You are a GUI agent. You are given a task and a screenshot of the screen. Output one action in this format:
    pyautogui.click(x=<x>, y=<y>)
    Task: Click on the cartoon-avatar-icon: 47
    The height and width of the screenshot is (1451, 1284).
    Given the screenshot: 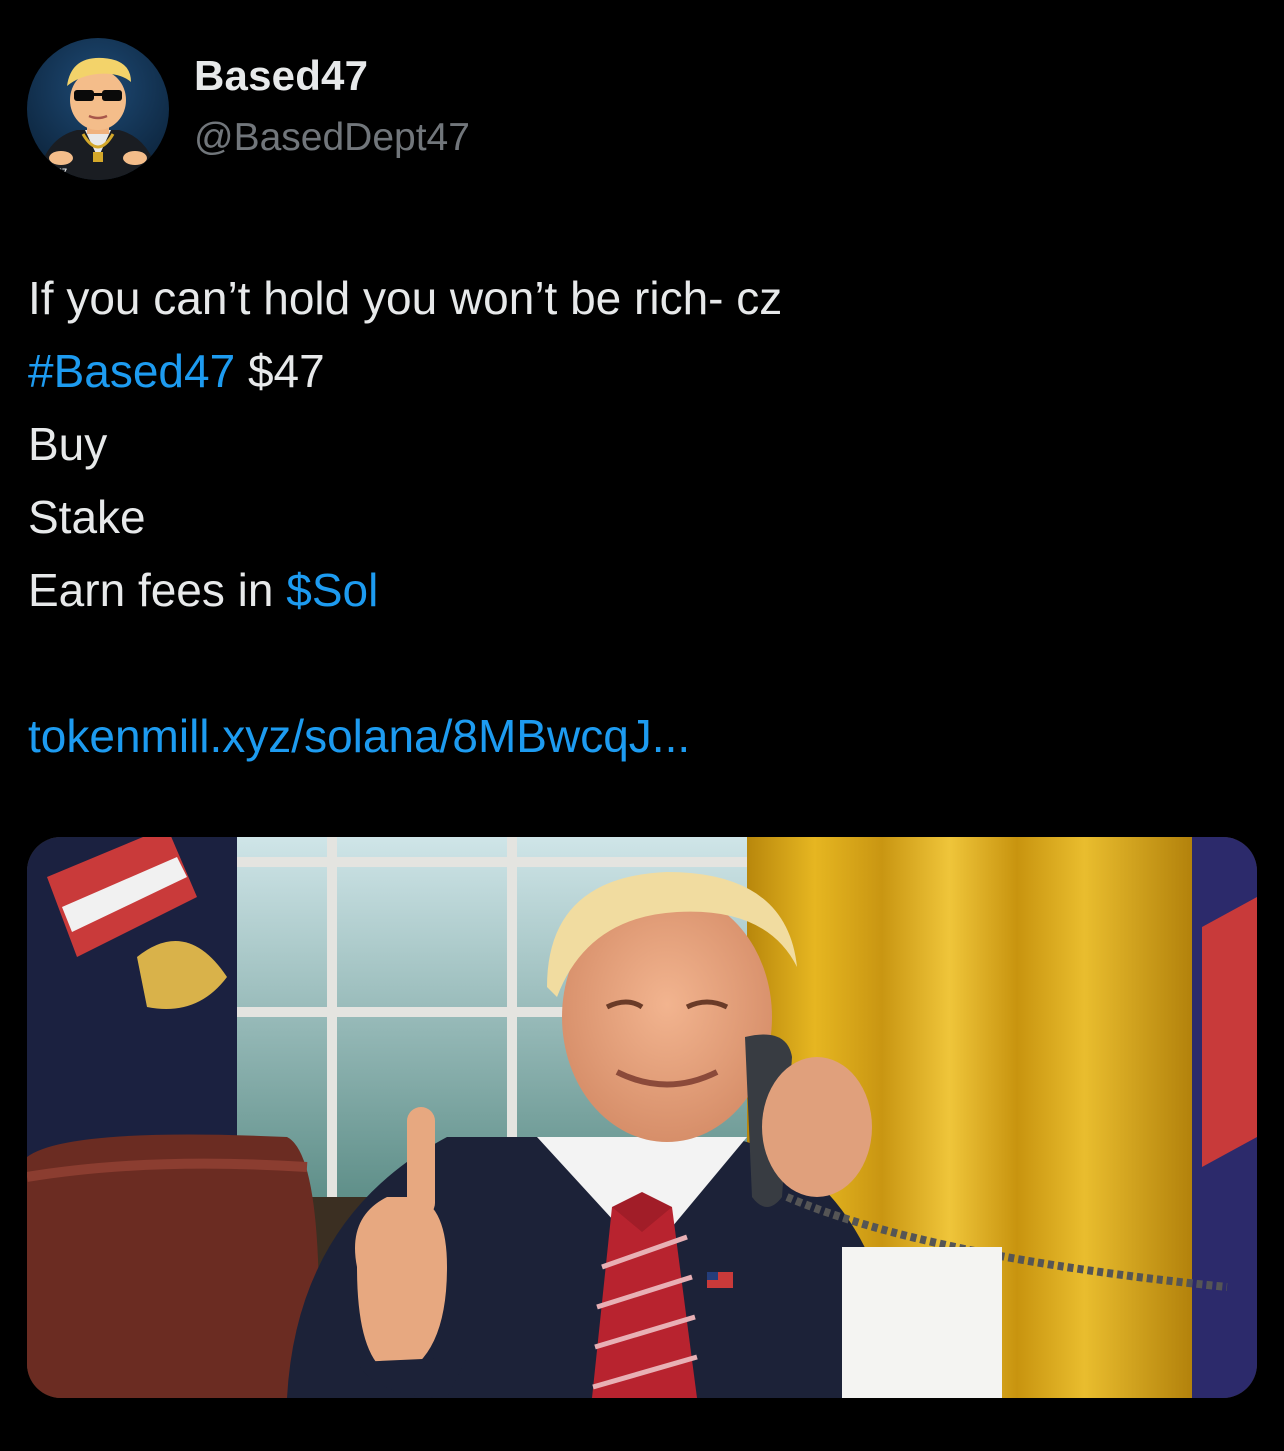 What is the action you would take?
    pyautogui.click(x=98, y=118)
    